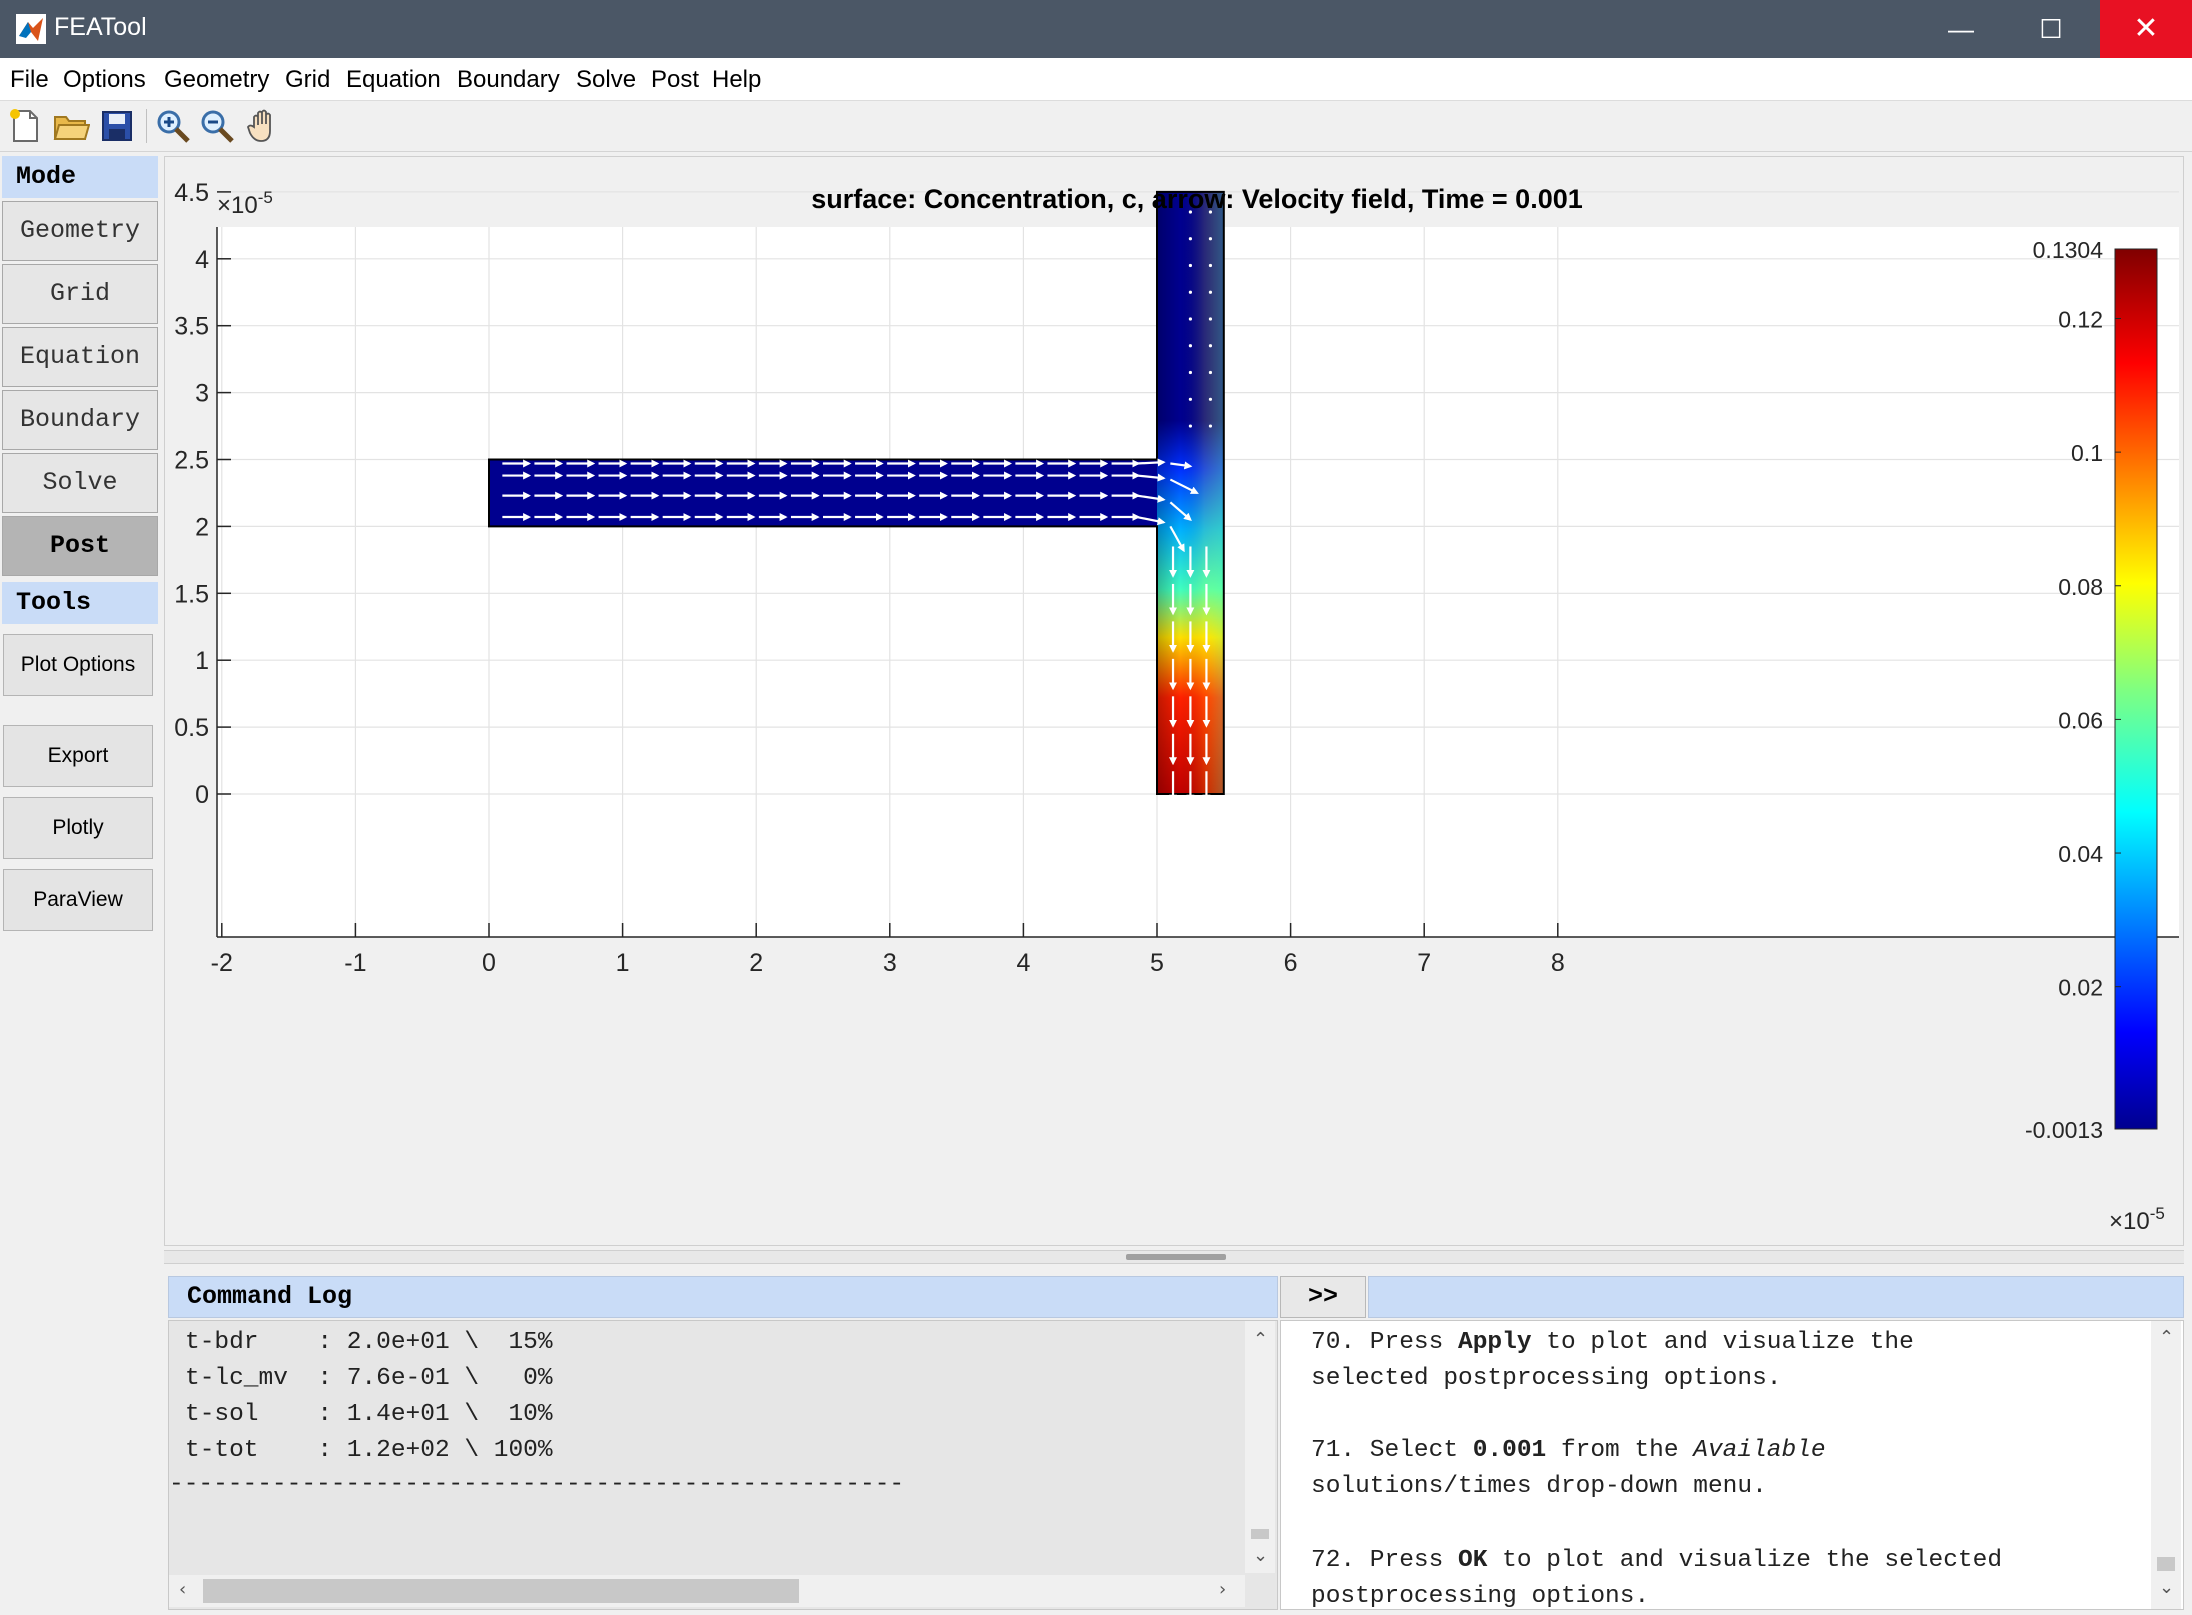  What do you see at coordinates (80, 603) in the screenshot?
I see `tools-header: Tools` at bounding box center [80, 603].